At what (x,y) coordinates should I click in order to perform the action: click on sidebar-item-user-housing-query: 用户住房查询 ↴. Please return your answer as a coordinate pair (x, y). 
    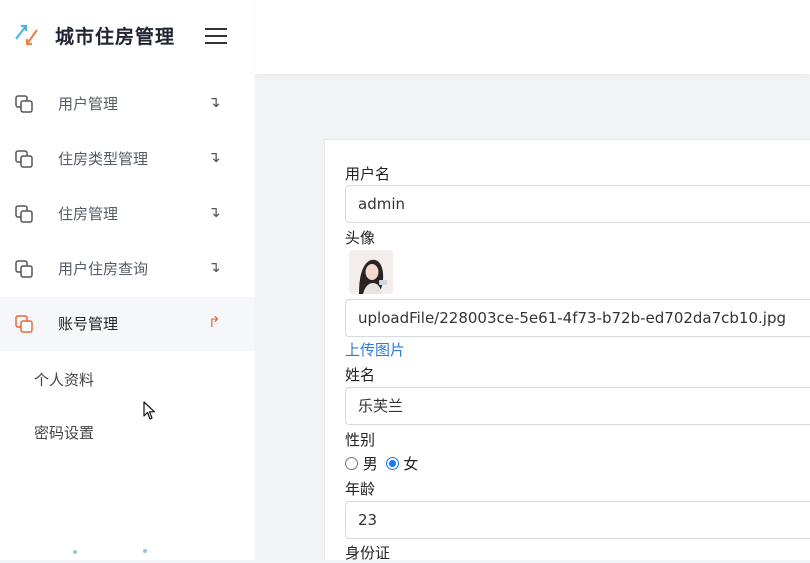
    Looking at the image, I should click on (127, 269).